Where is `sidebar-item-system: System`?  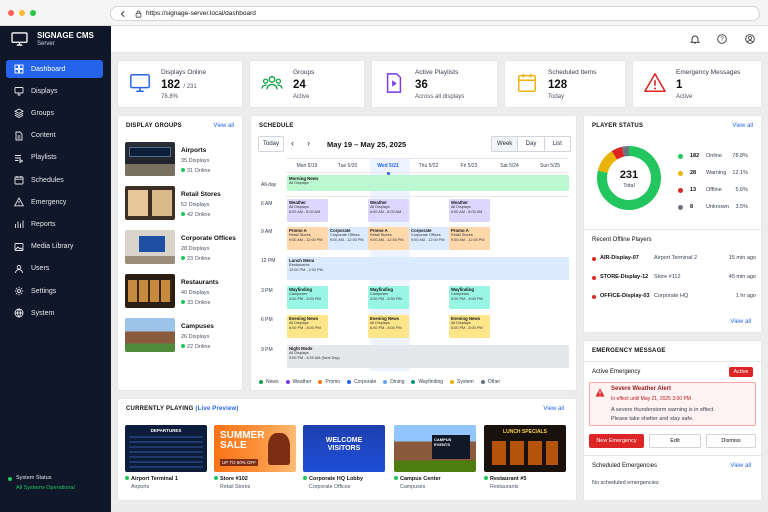 sidebar-item-system: System is located at coordinates (54, 313).